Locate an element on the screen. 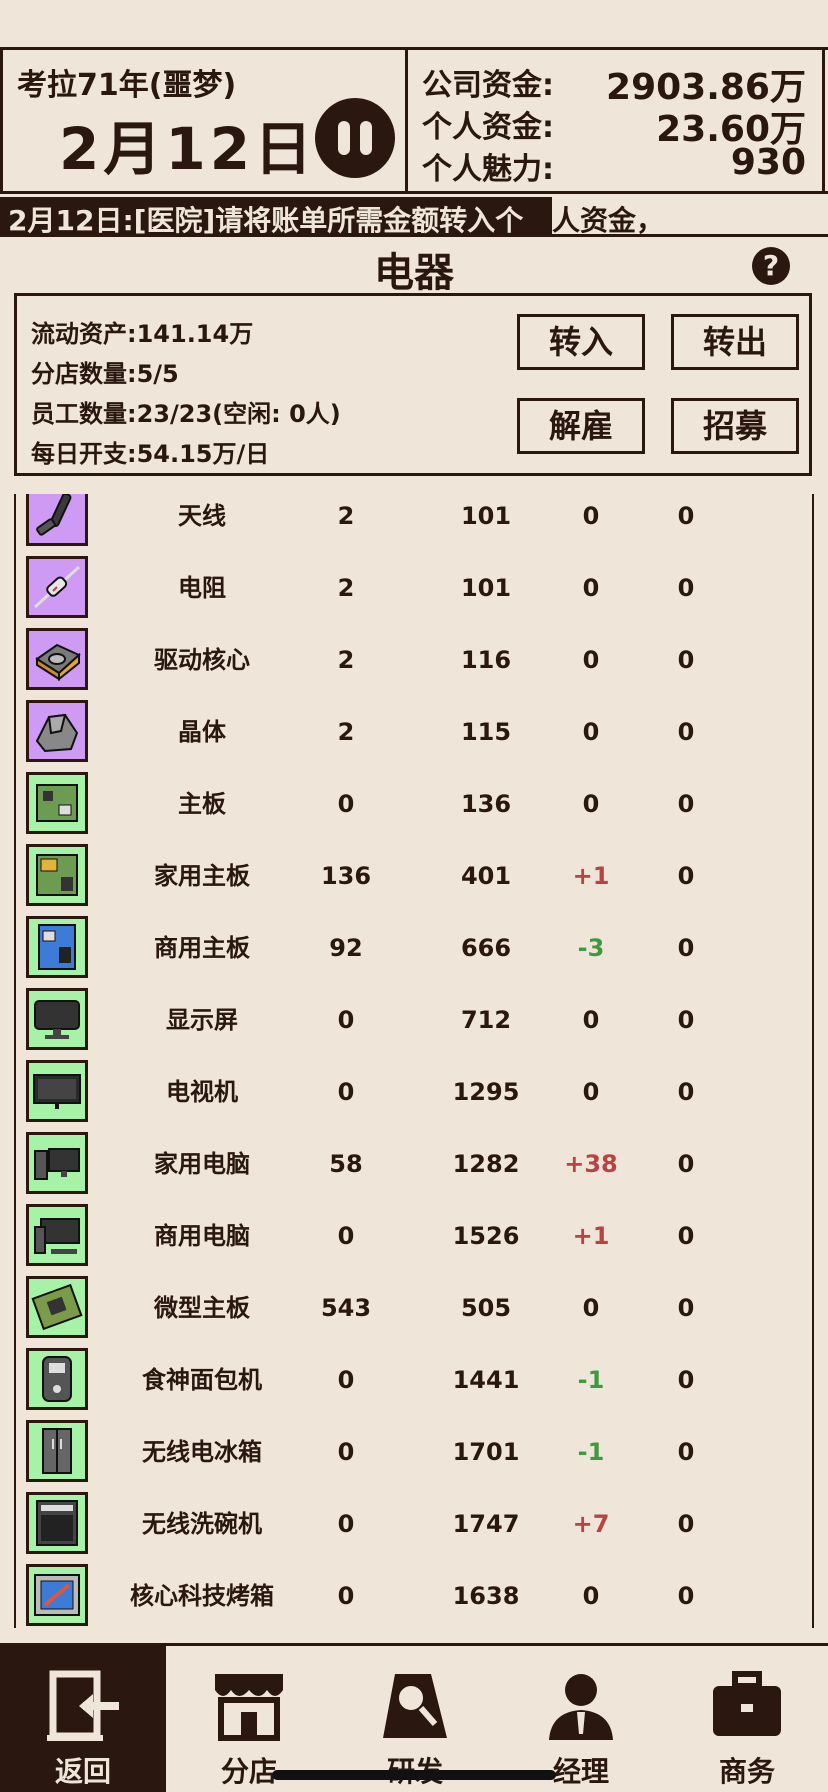 The width and height of the screenshot is (828, 1792). crystal-icon is located at coordinates (57, 731).